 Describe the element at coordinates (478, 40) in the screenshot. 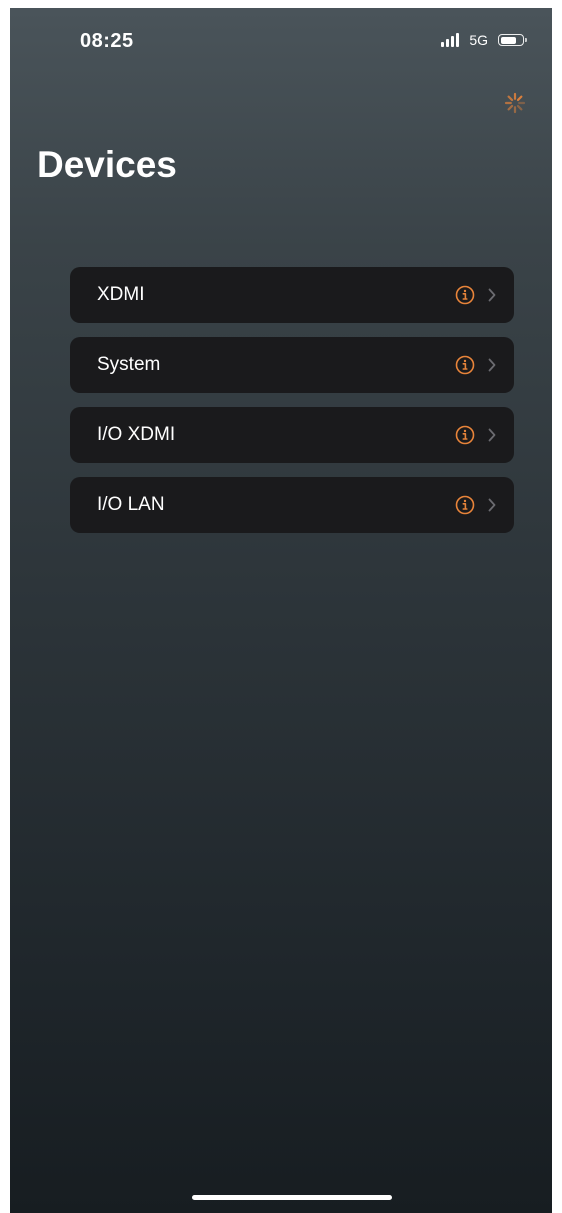

I see `network-type: 5G` at that location.